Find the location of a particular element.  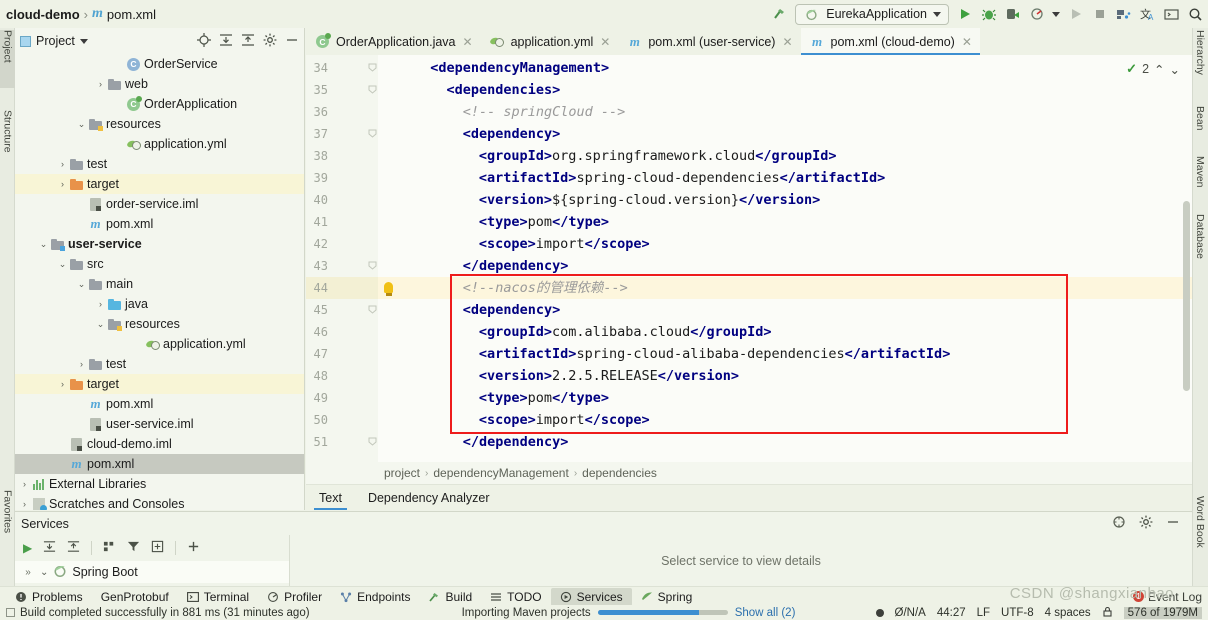

sidebar-item-project: Project is located at coordinates (7, 59).